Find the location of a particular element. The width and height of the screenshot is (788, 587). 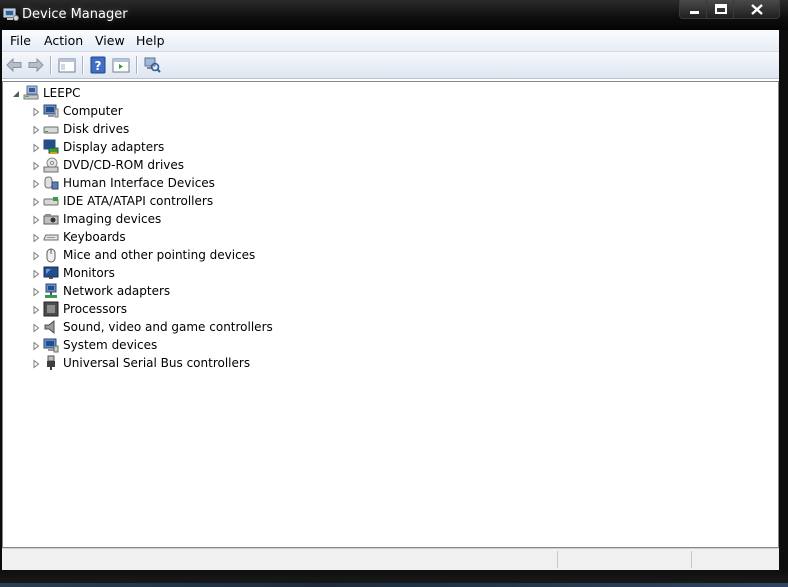

system-devices-icon is located at coordinates (51, 345).